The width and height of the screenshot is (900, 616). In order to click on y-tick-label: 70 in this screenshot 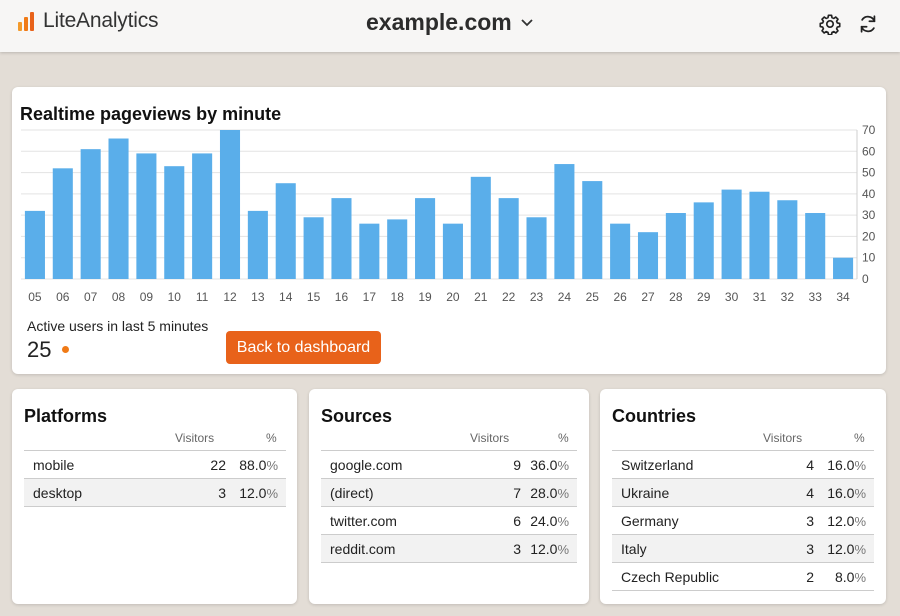, I will do `click(869, 130)`.